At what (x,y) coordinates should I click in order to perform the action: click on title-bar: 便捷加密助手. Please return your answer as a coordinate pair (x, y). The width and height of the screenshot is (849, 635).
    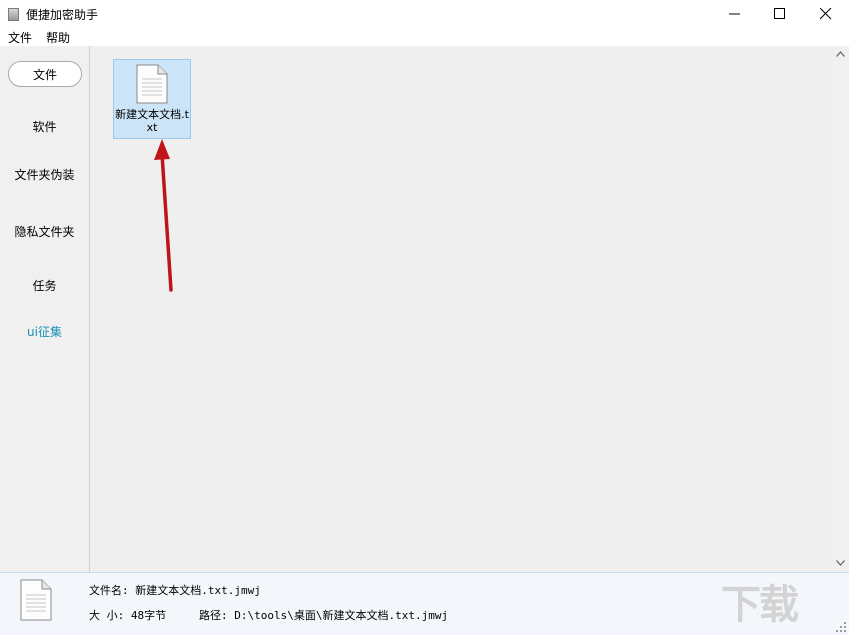
    Looking at the image, I should click on (424, 14).